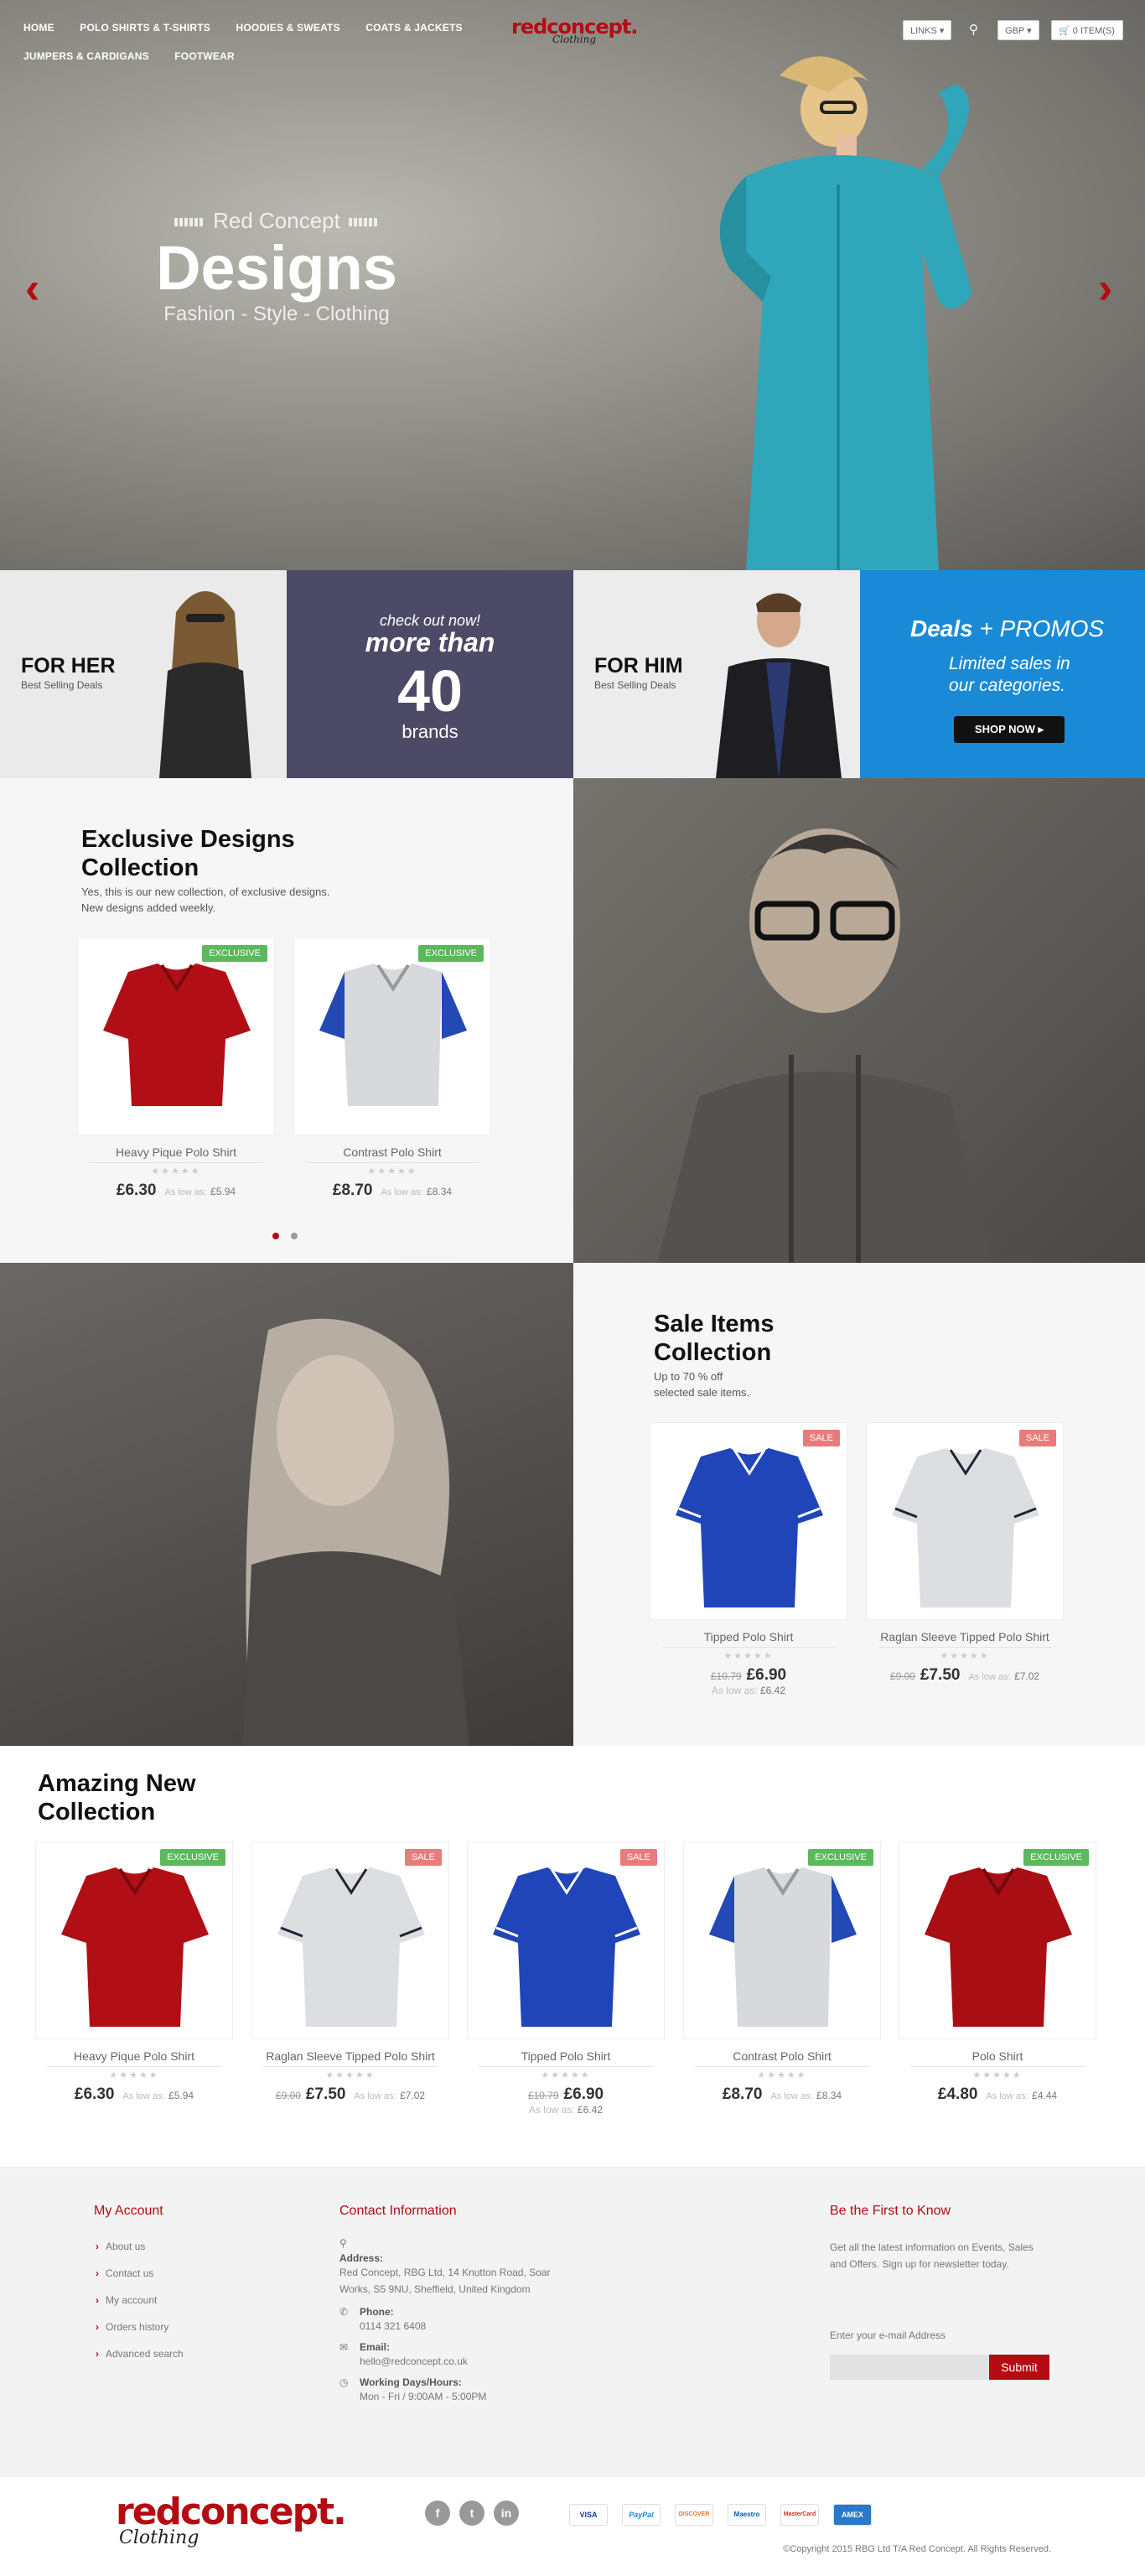 Image resolution: width=1145 pixels, height=2576 pixels. What do you see at coordinates (1105, 288) in the screenshot?
I see `slider-next-icon: ›` at bounding box center [1105, 288].